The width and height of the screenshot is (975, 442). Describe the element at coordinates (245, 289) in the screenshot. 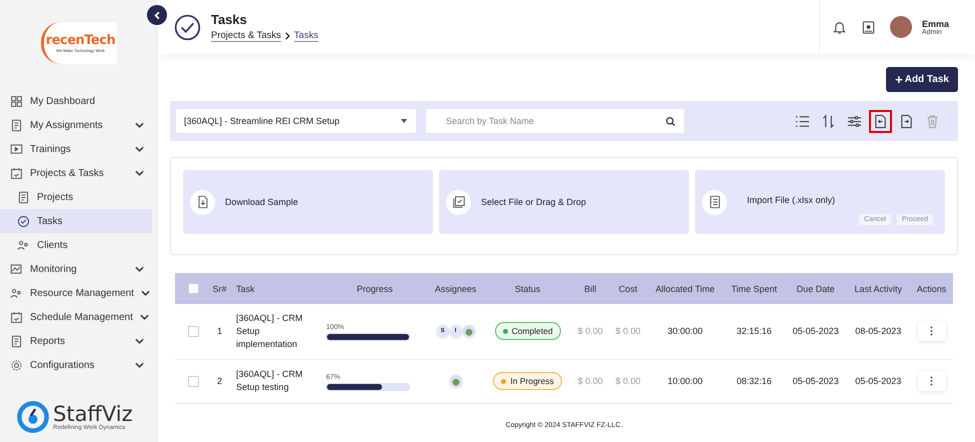

I see `column-header: Task` at that location.